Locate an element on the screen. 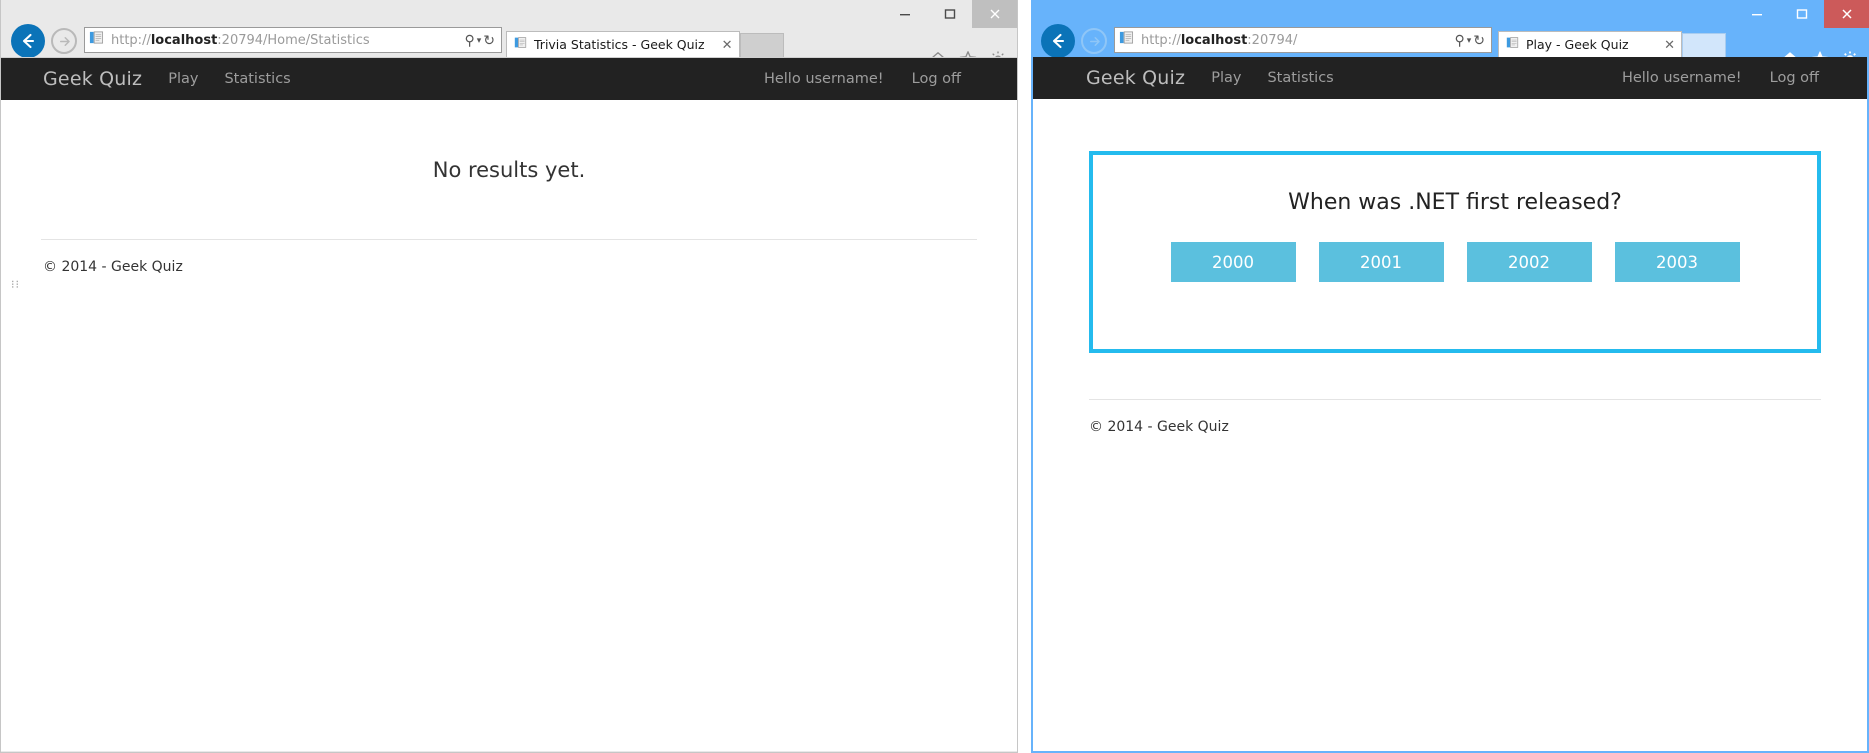  address-bar: http://localhost:20794/ ⚲ ▾ ↻ is located at coordinates (1303, 40).